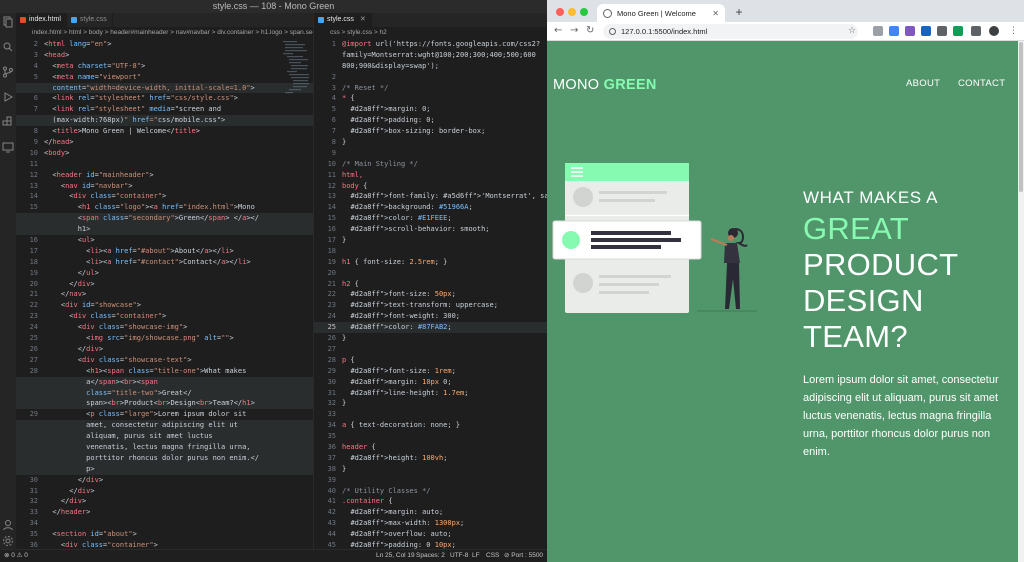 Image resolution: width=1024 pixels, height=562 pixels. I want to click on code-line: 25 #d2a8ff">color: #87FAB2;, so click(430, 328).